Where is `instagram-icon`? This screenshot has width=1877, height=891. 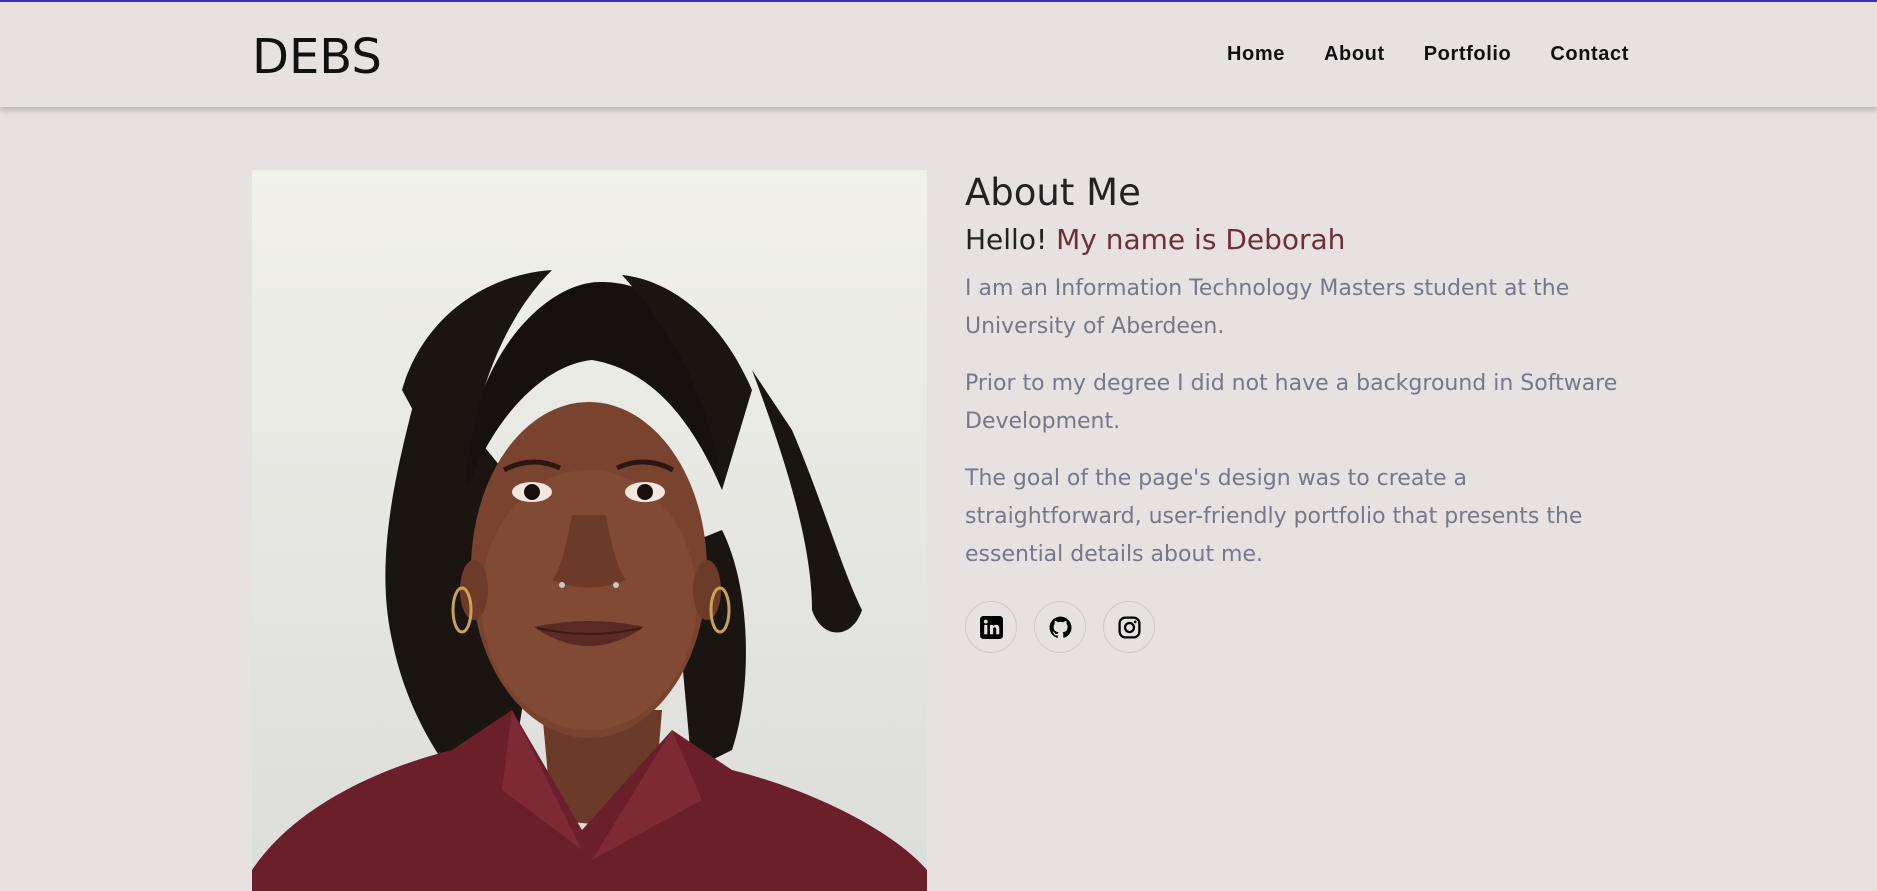 instagram-icon is located at coordinates (1129, 627).